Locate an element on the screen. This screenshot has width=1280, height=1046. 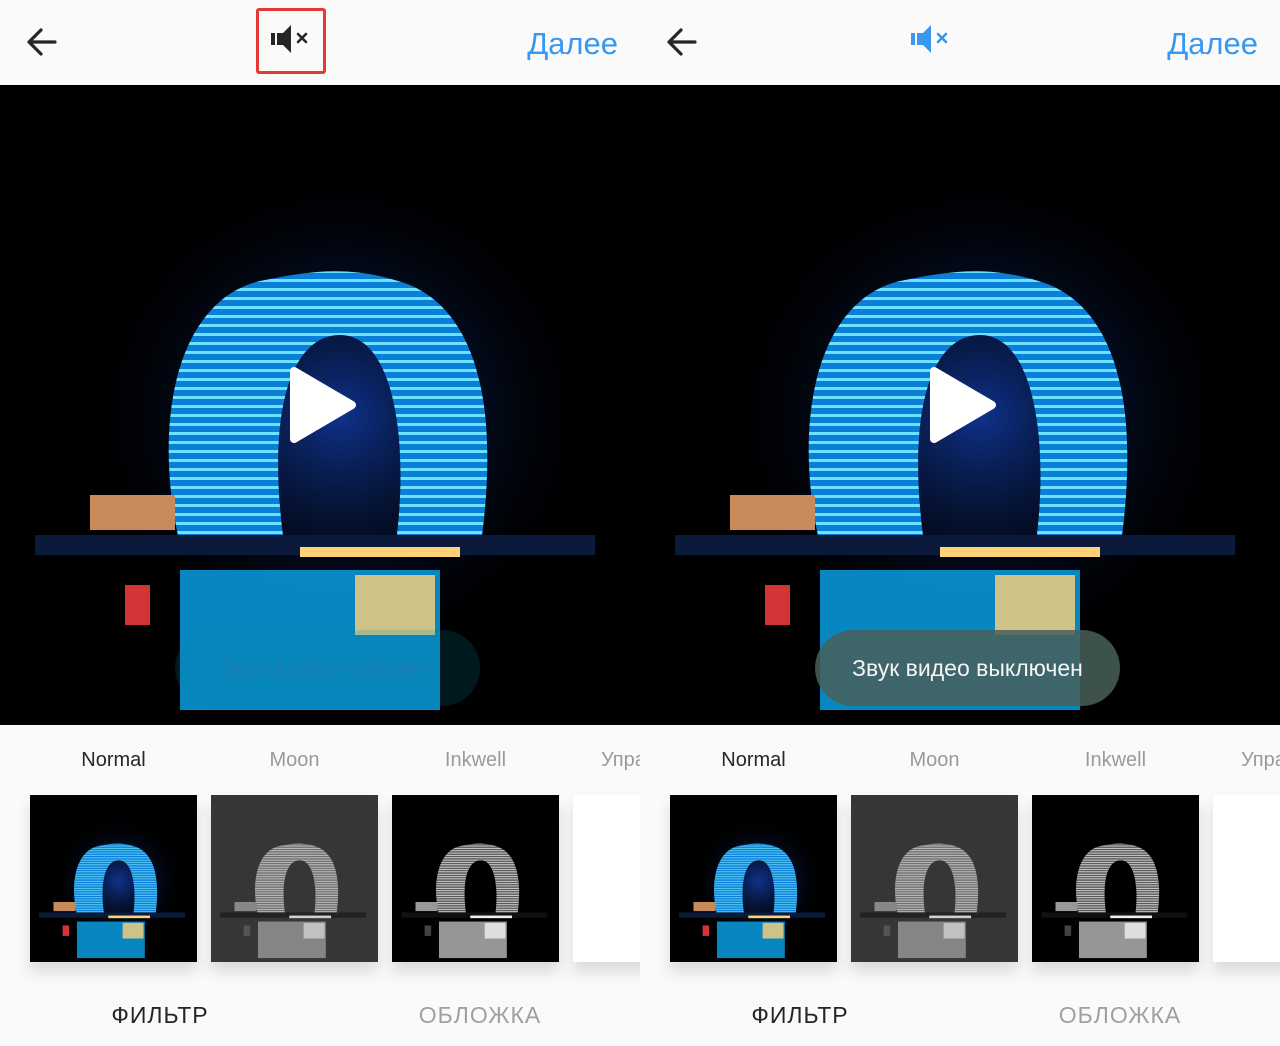
sound-toast: Звук видео выключен is located at coordinates (967, 668).